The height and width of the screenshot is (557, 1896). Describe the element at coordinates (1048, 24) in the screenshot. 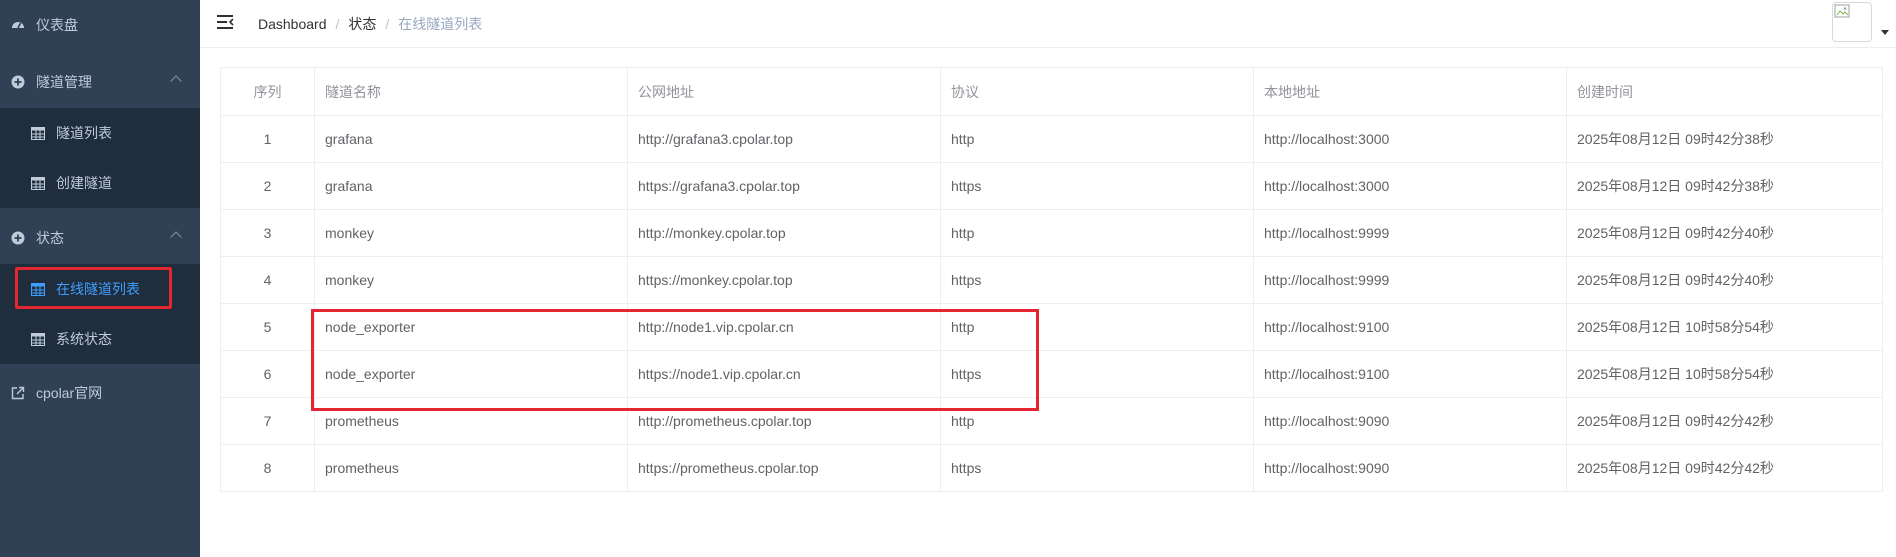

I see `navbar: Dashboard / 状态 / 在线隧道列表` at that location.